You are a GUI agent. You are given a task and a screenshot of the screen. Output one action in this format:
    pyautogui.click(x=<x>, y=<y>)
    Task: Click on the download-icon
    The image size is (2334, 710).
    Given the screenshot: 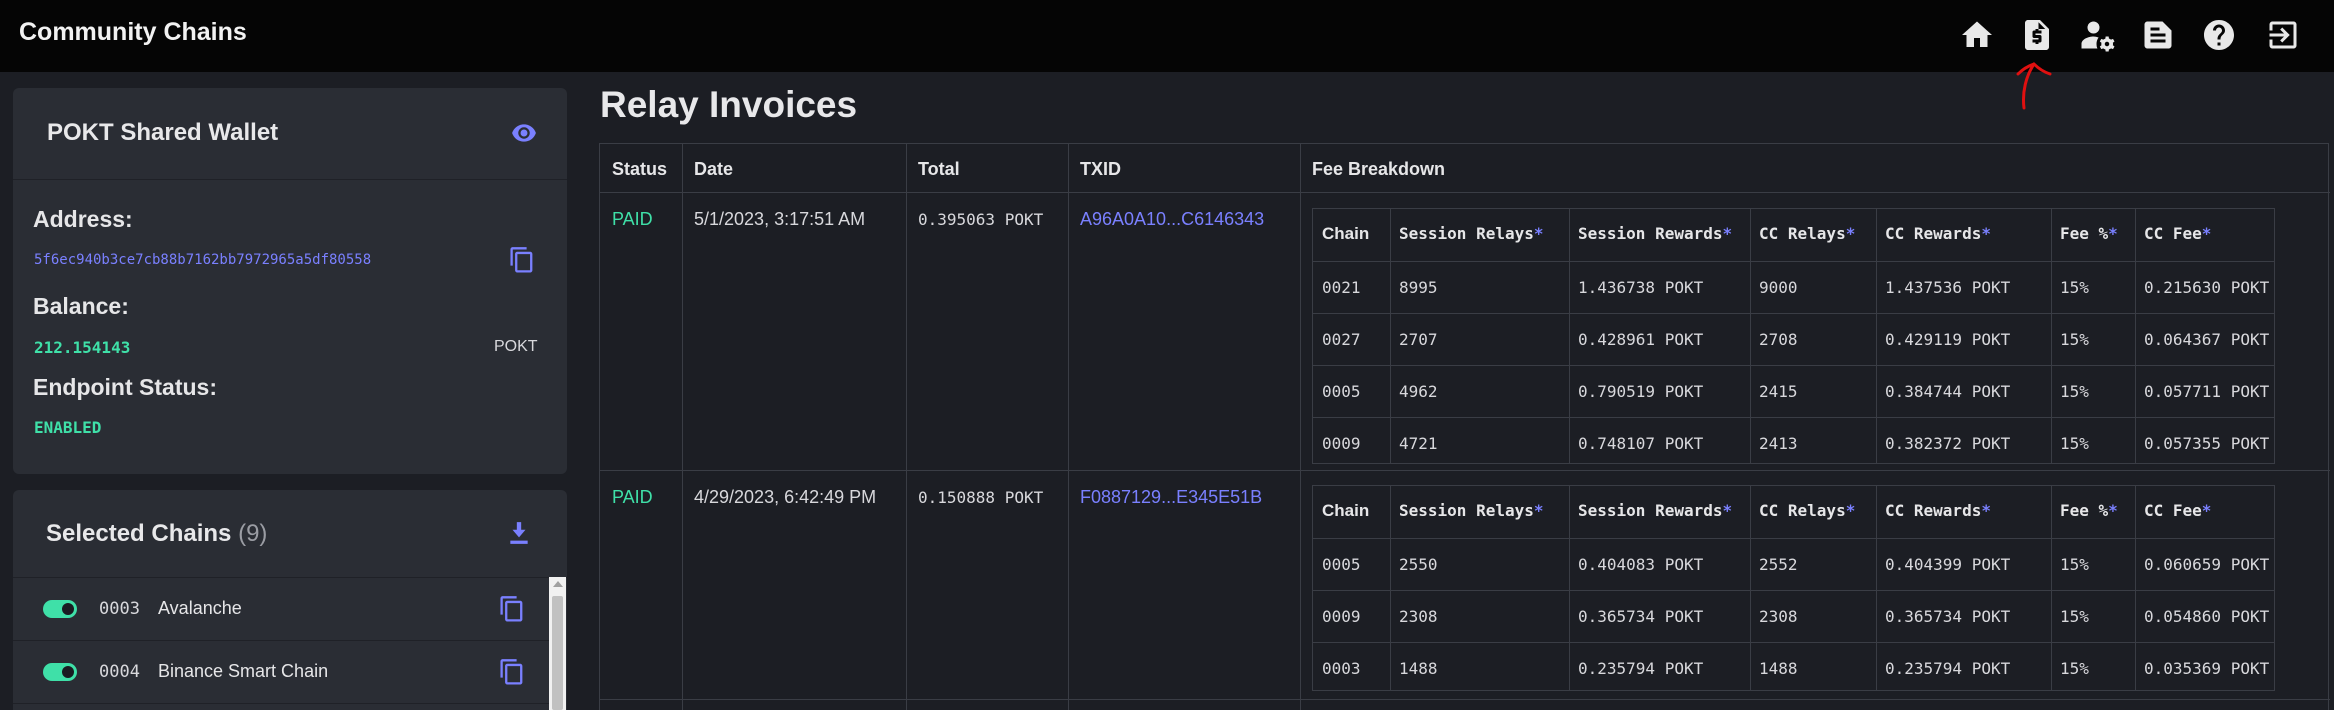 What is the action you would take?
    pyautogui.click(x=519, y=533)
    